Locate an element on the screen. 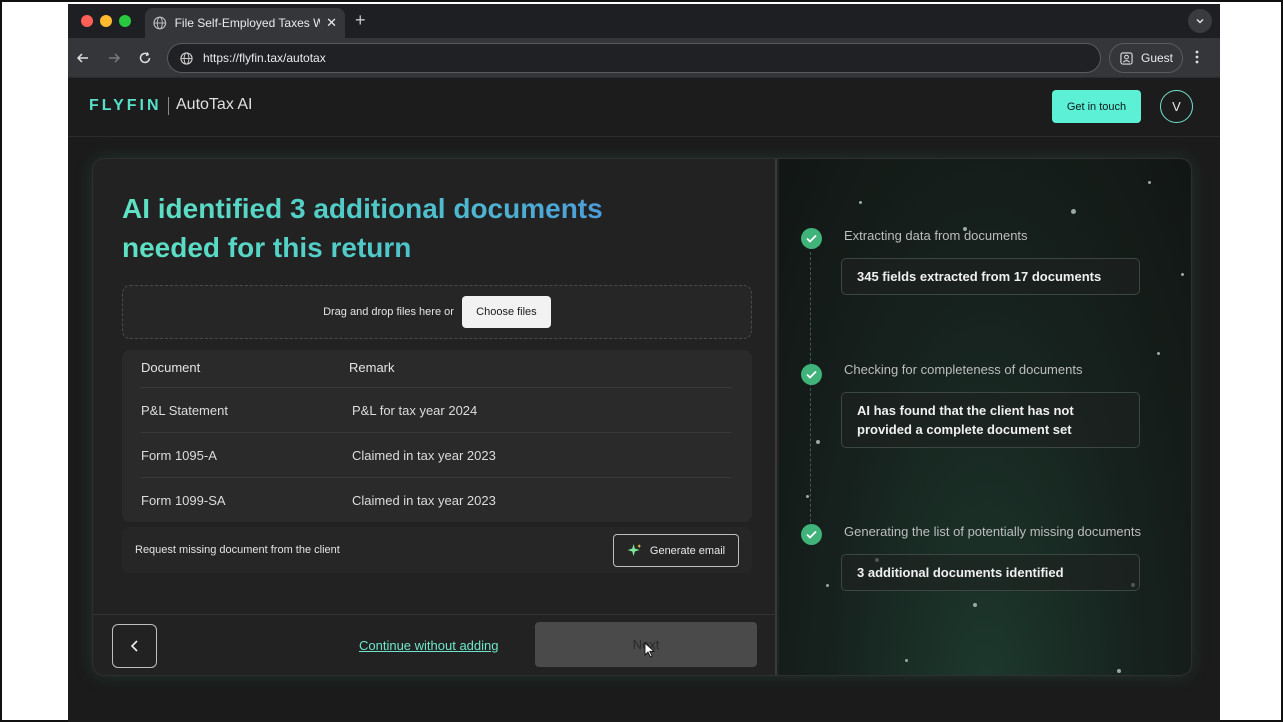  request-label: Request missing document from the client is located at coordinates (237, 550).